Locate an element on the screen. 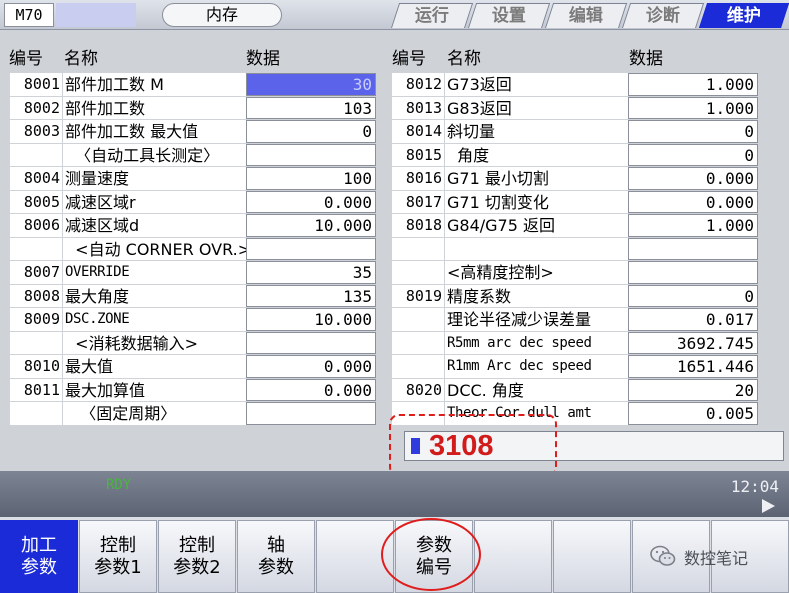 The image size is (789, 593). tab-maintenance: 维护 is located at coordinates (744, 15).